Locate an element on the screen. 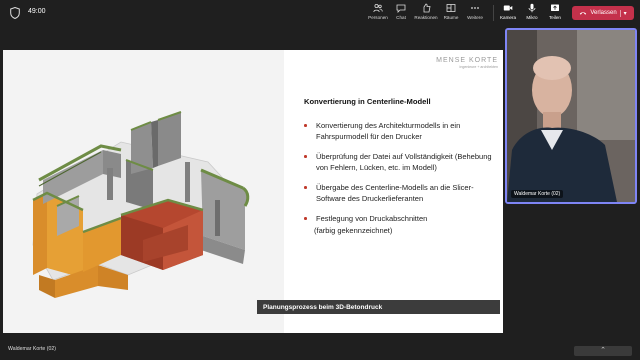 Image resolution: width=640 pixels, height=360 pixels. chat-icon is located at coordinates (401, 8).